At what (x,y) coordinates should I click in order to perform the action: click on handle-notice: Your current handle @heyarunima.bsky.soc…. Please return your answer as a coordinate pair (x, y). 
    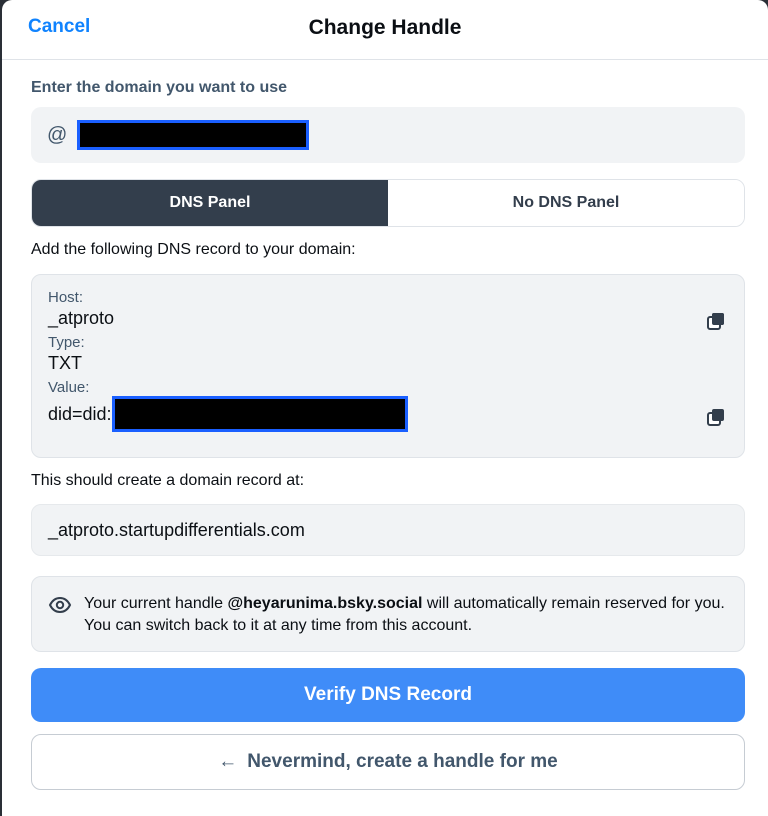
    Looking at the image, I should click on (388, 614).